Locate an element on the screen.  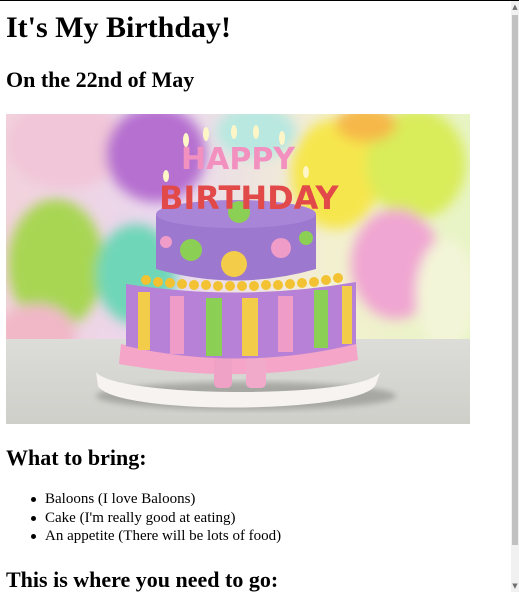
directions-heading: This is where you need to go: is located at coordinates (142, 579).